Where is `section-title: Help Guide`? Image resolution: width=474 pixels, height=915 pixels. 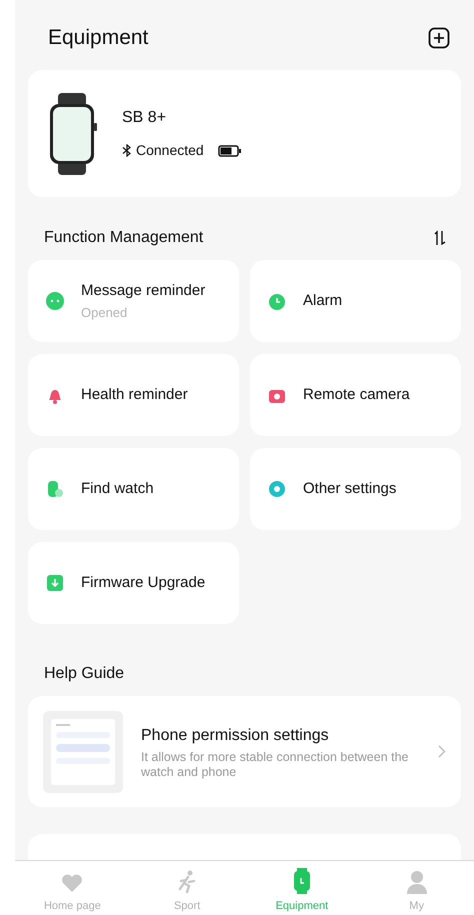
section-title: Help Guide is located at coordinates (84, 674).